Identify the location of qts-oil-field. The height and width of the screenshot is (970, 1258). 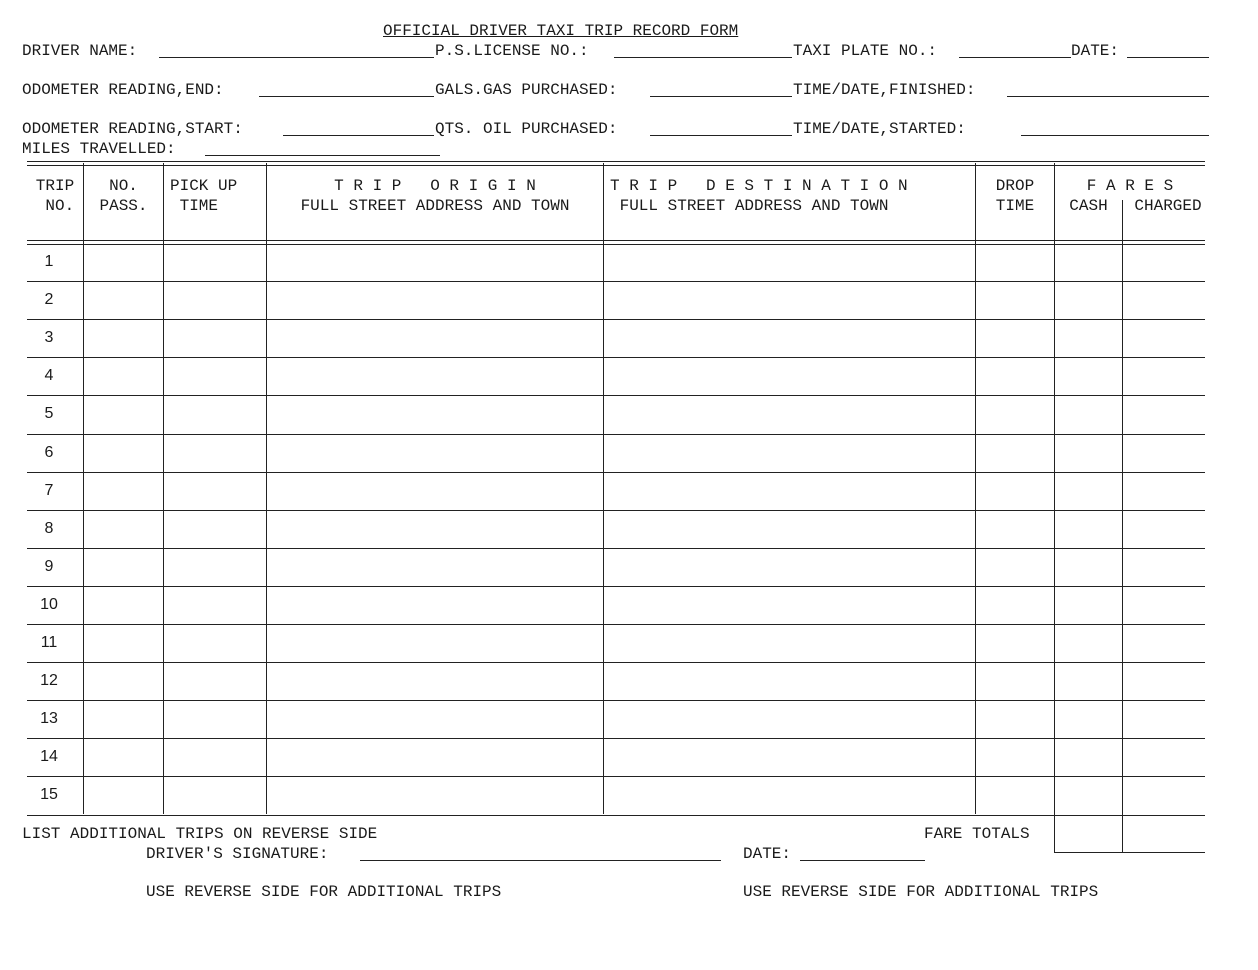
(721, 127).